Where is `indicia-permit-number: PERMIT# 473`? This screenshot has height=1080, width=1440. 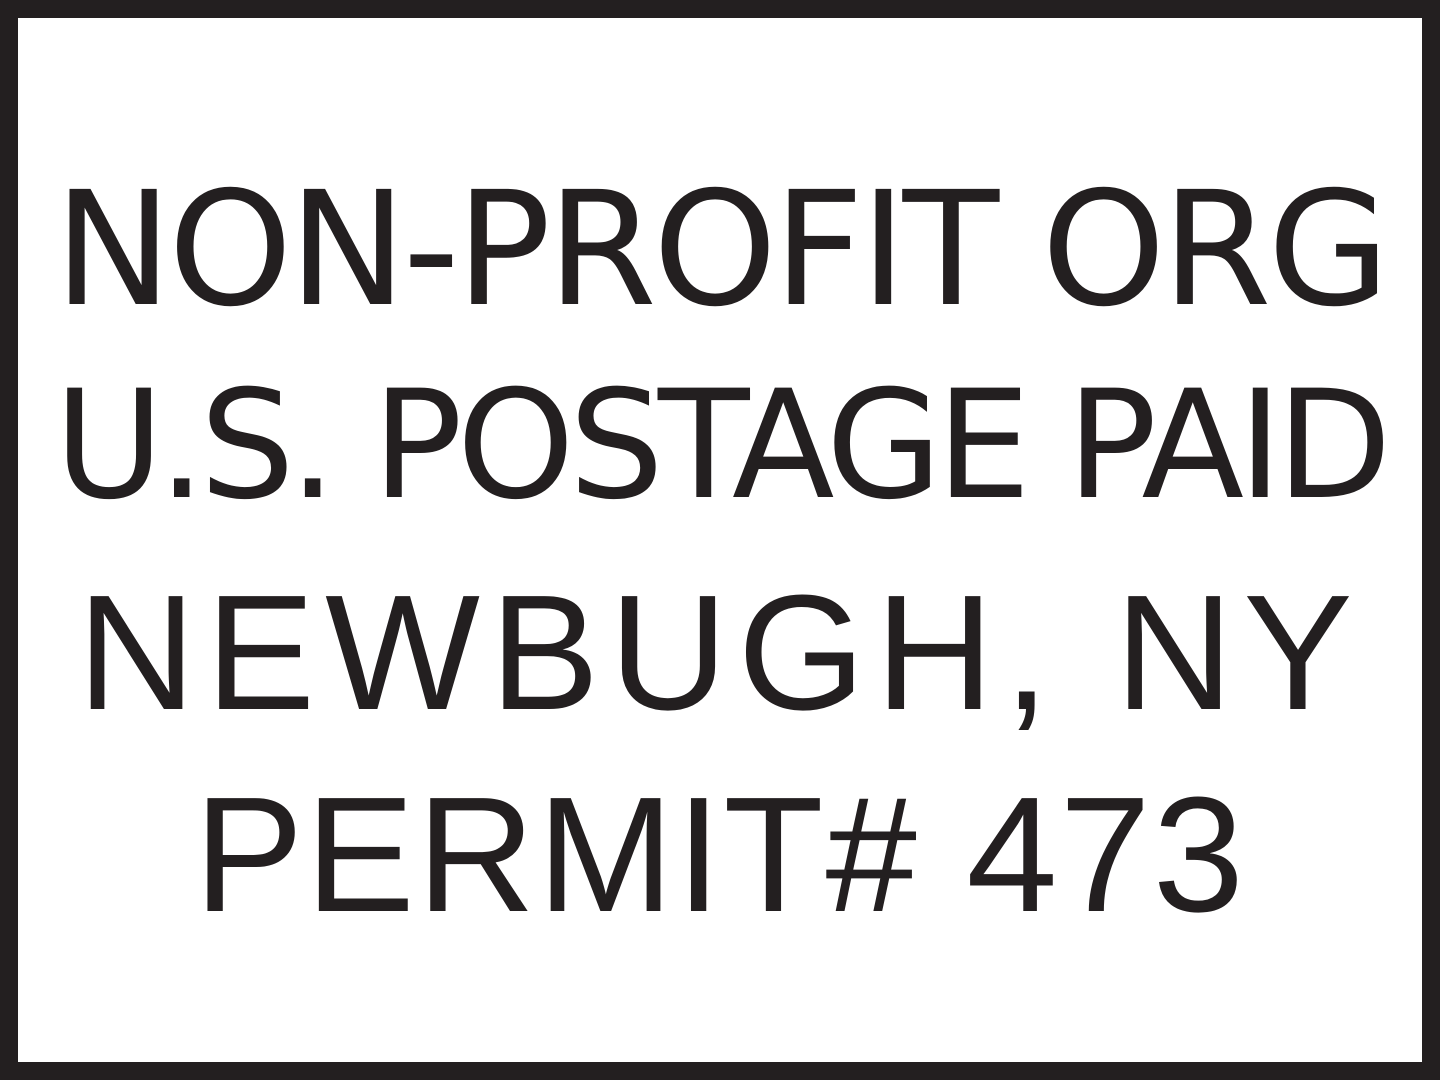
indicia-permit-number: PERMIT# 473 is located at coordinates (720, 854).